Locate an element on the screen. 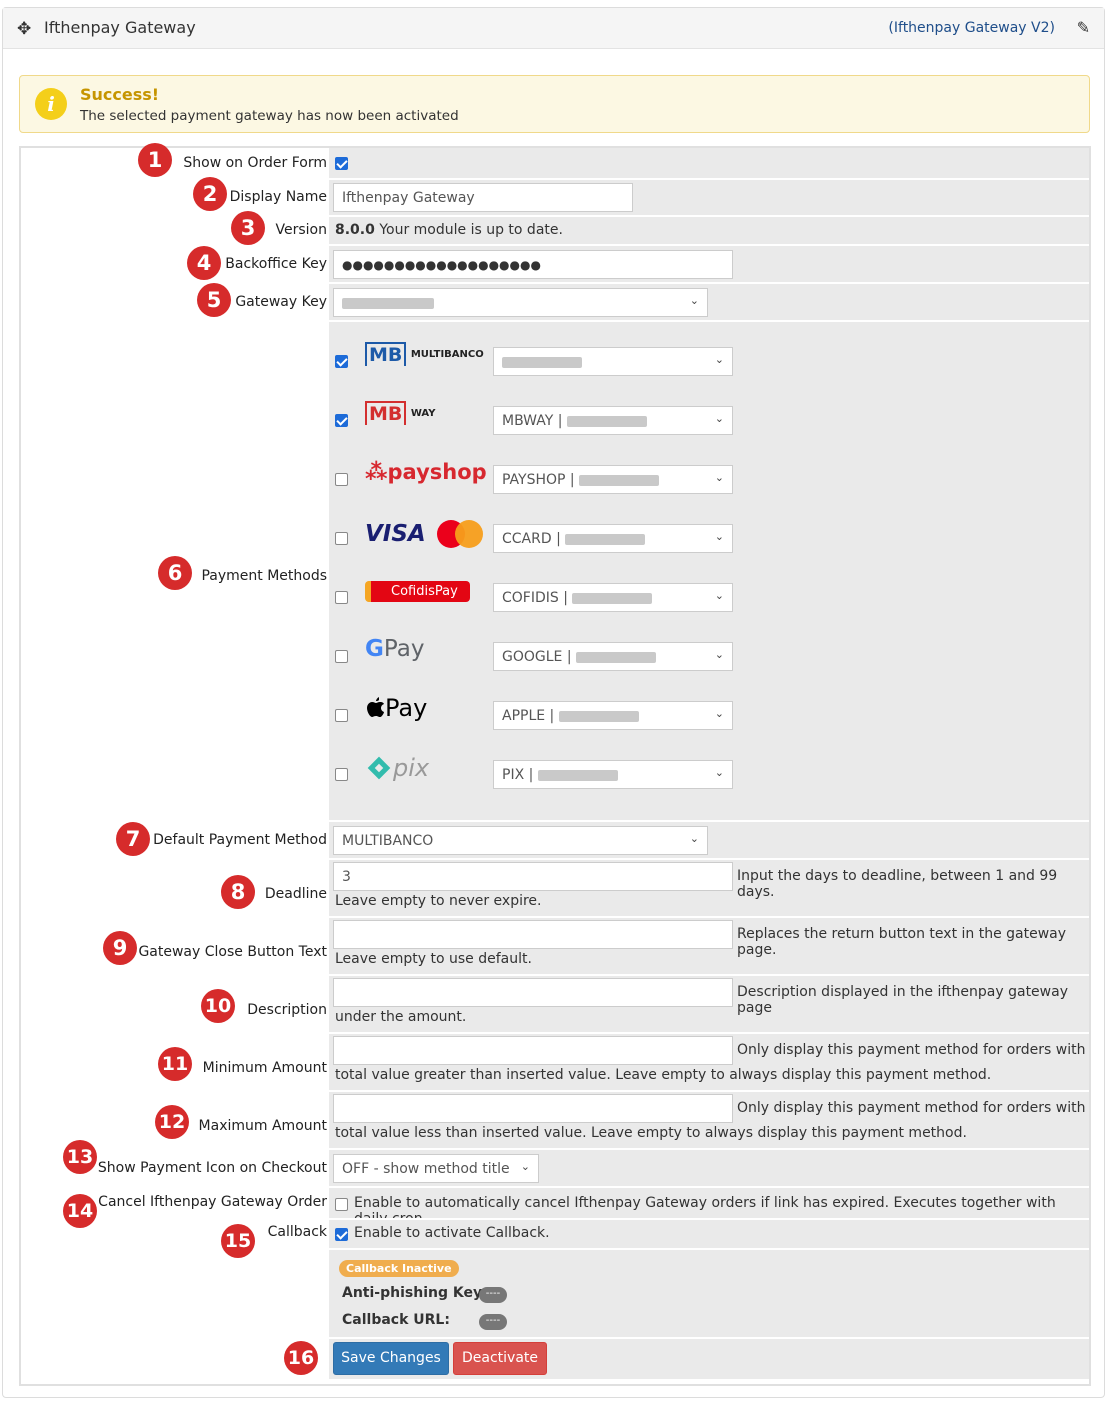  version-number: 8.0.0 is located at coordinates (355, 230).